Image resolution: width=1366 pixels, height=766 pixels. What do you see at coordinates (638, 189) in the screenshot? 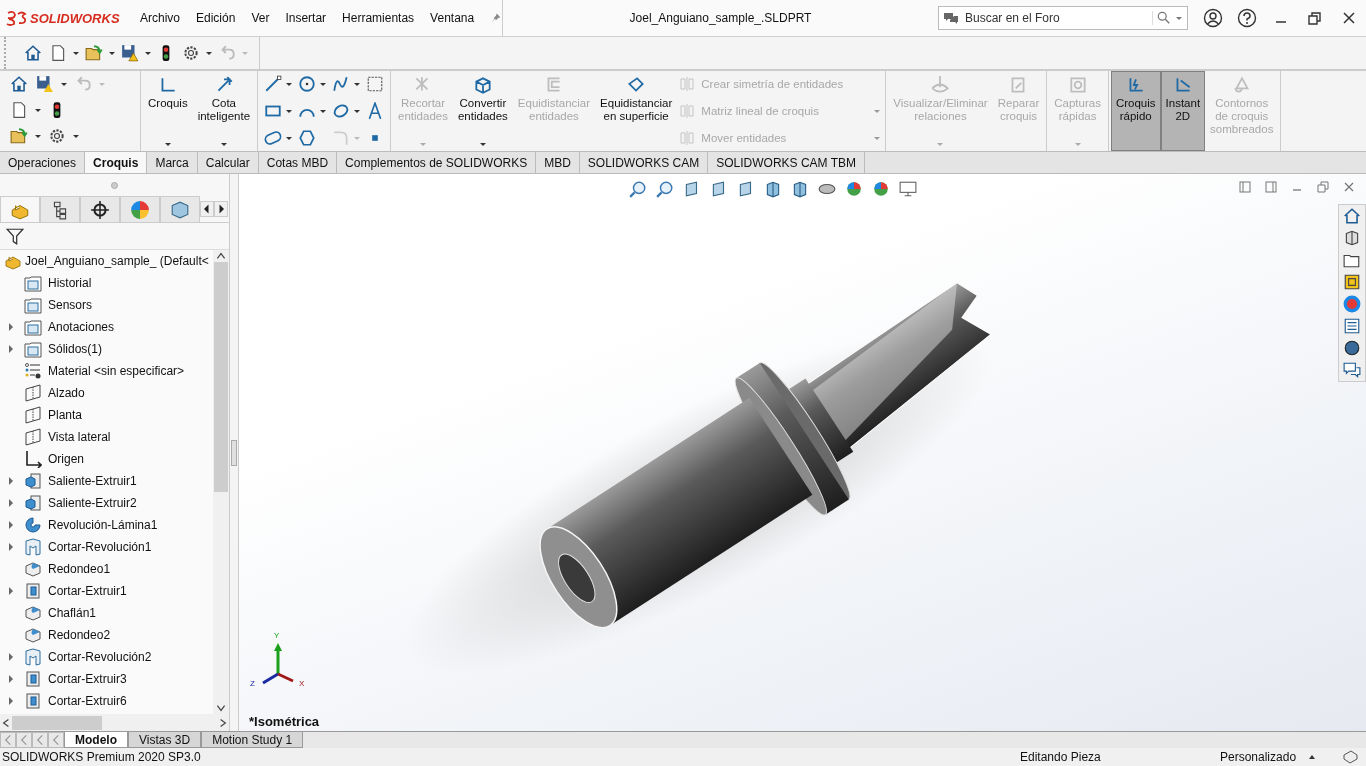
I see `zoom-fit-icon` at bounding box center [638, 189].